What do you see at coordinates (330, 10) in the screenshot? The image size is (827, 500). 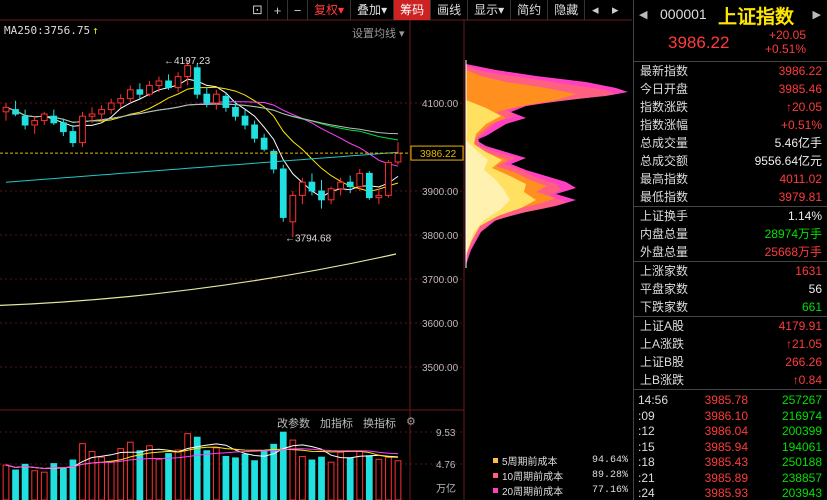 I see `adjust-button: 复权▾` at bounding box center [330, 10].